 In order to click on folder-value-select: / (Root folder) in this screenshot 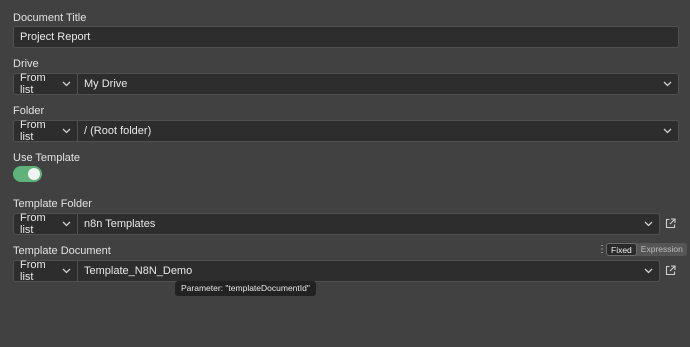, I will do `click(378, 131)`.